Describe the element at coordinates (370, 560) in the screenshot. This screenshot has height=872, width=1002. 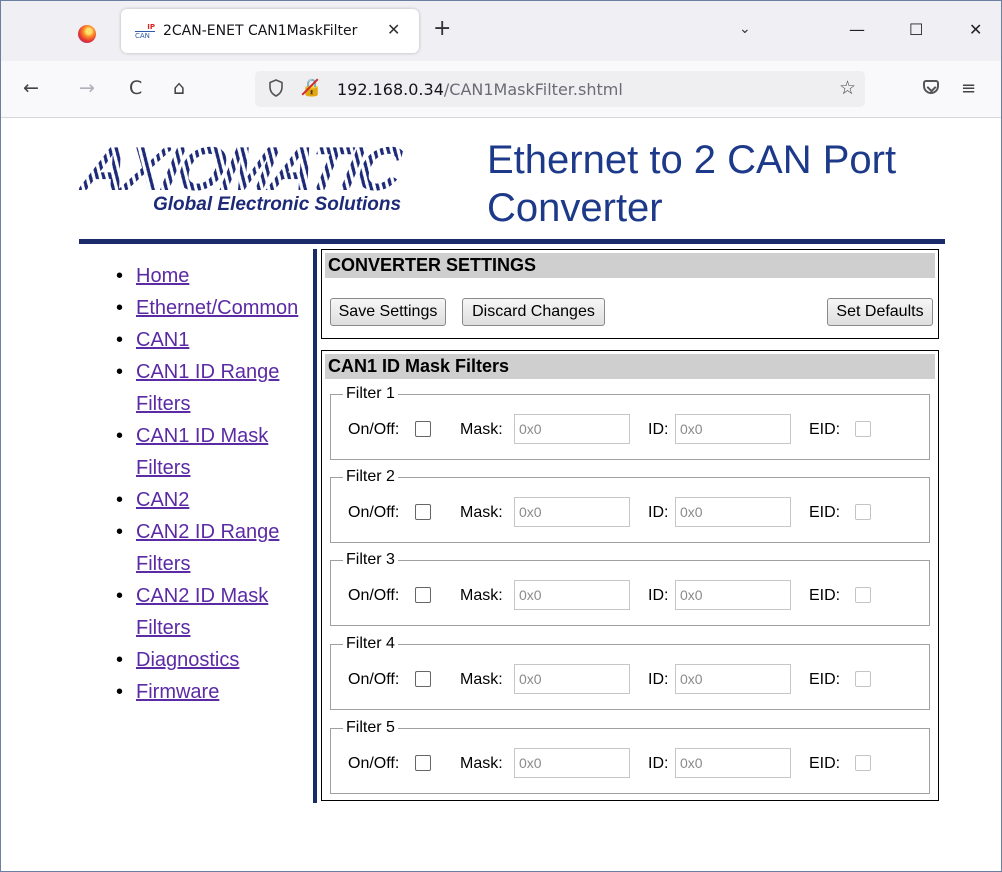
I see `filter-legend: Filter 3` at that location.